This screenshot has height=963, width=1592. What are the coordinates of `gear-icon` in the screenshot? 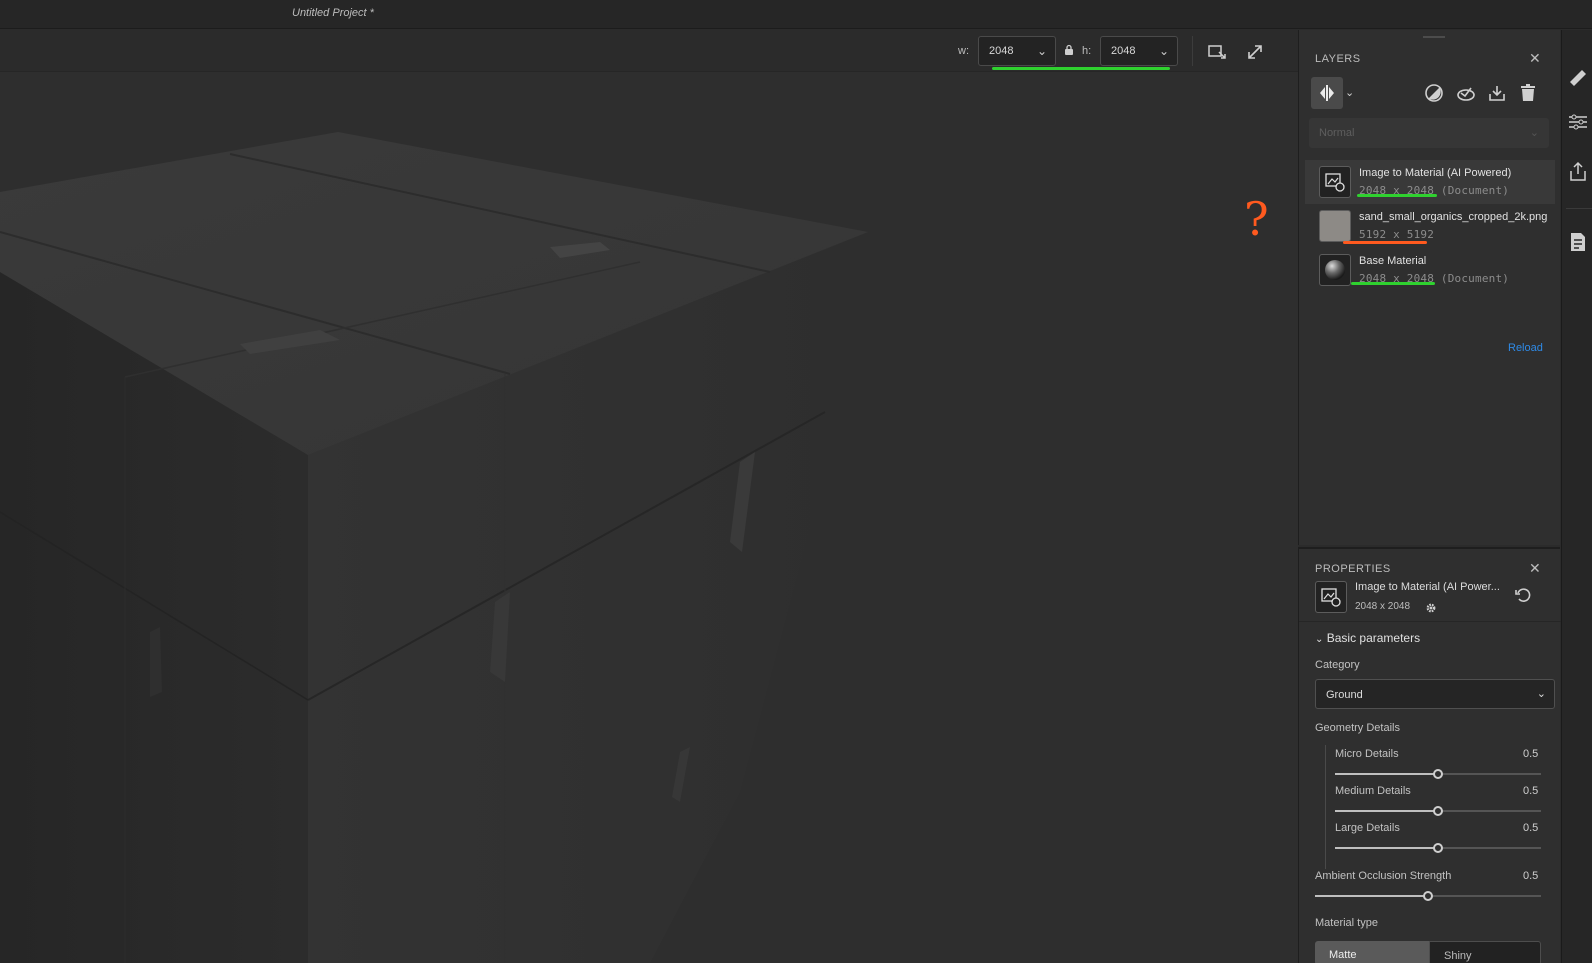 It's located at (1431, 608).